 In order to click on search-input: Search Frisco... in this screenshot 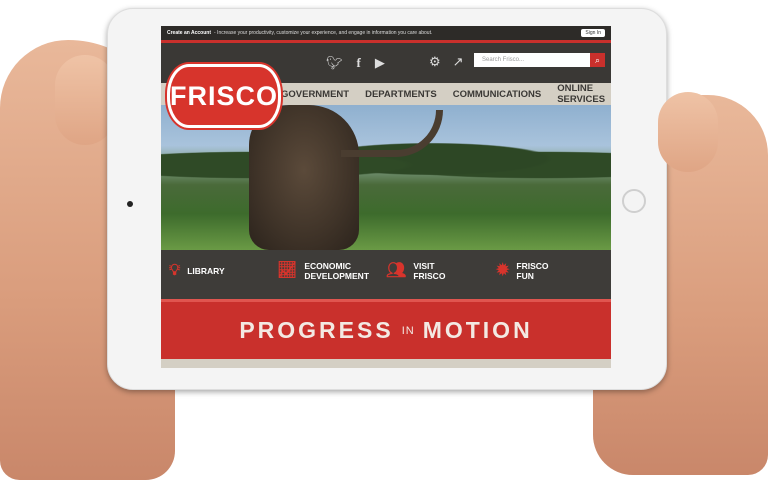, I will do `click(532, 60)`.